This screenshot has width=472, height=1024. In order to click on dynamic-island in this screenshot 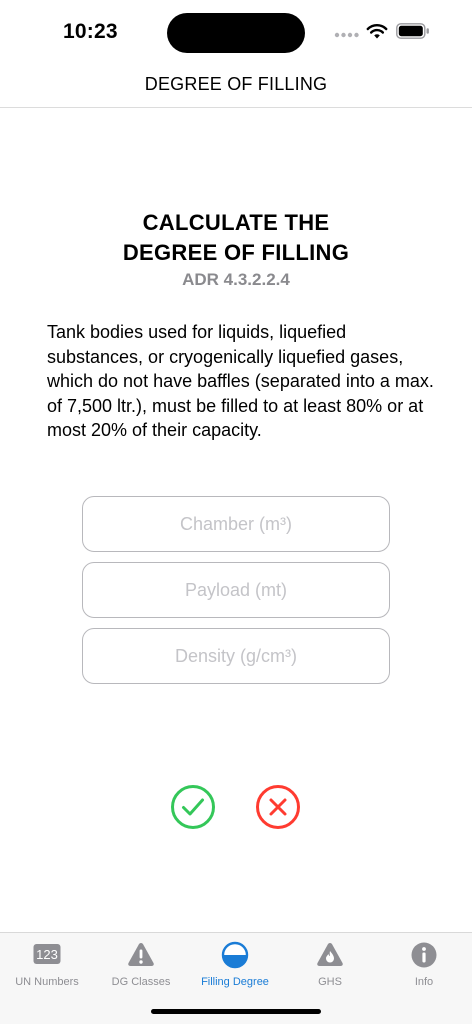, I will do `click(236, 33)`.